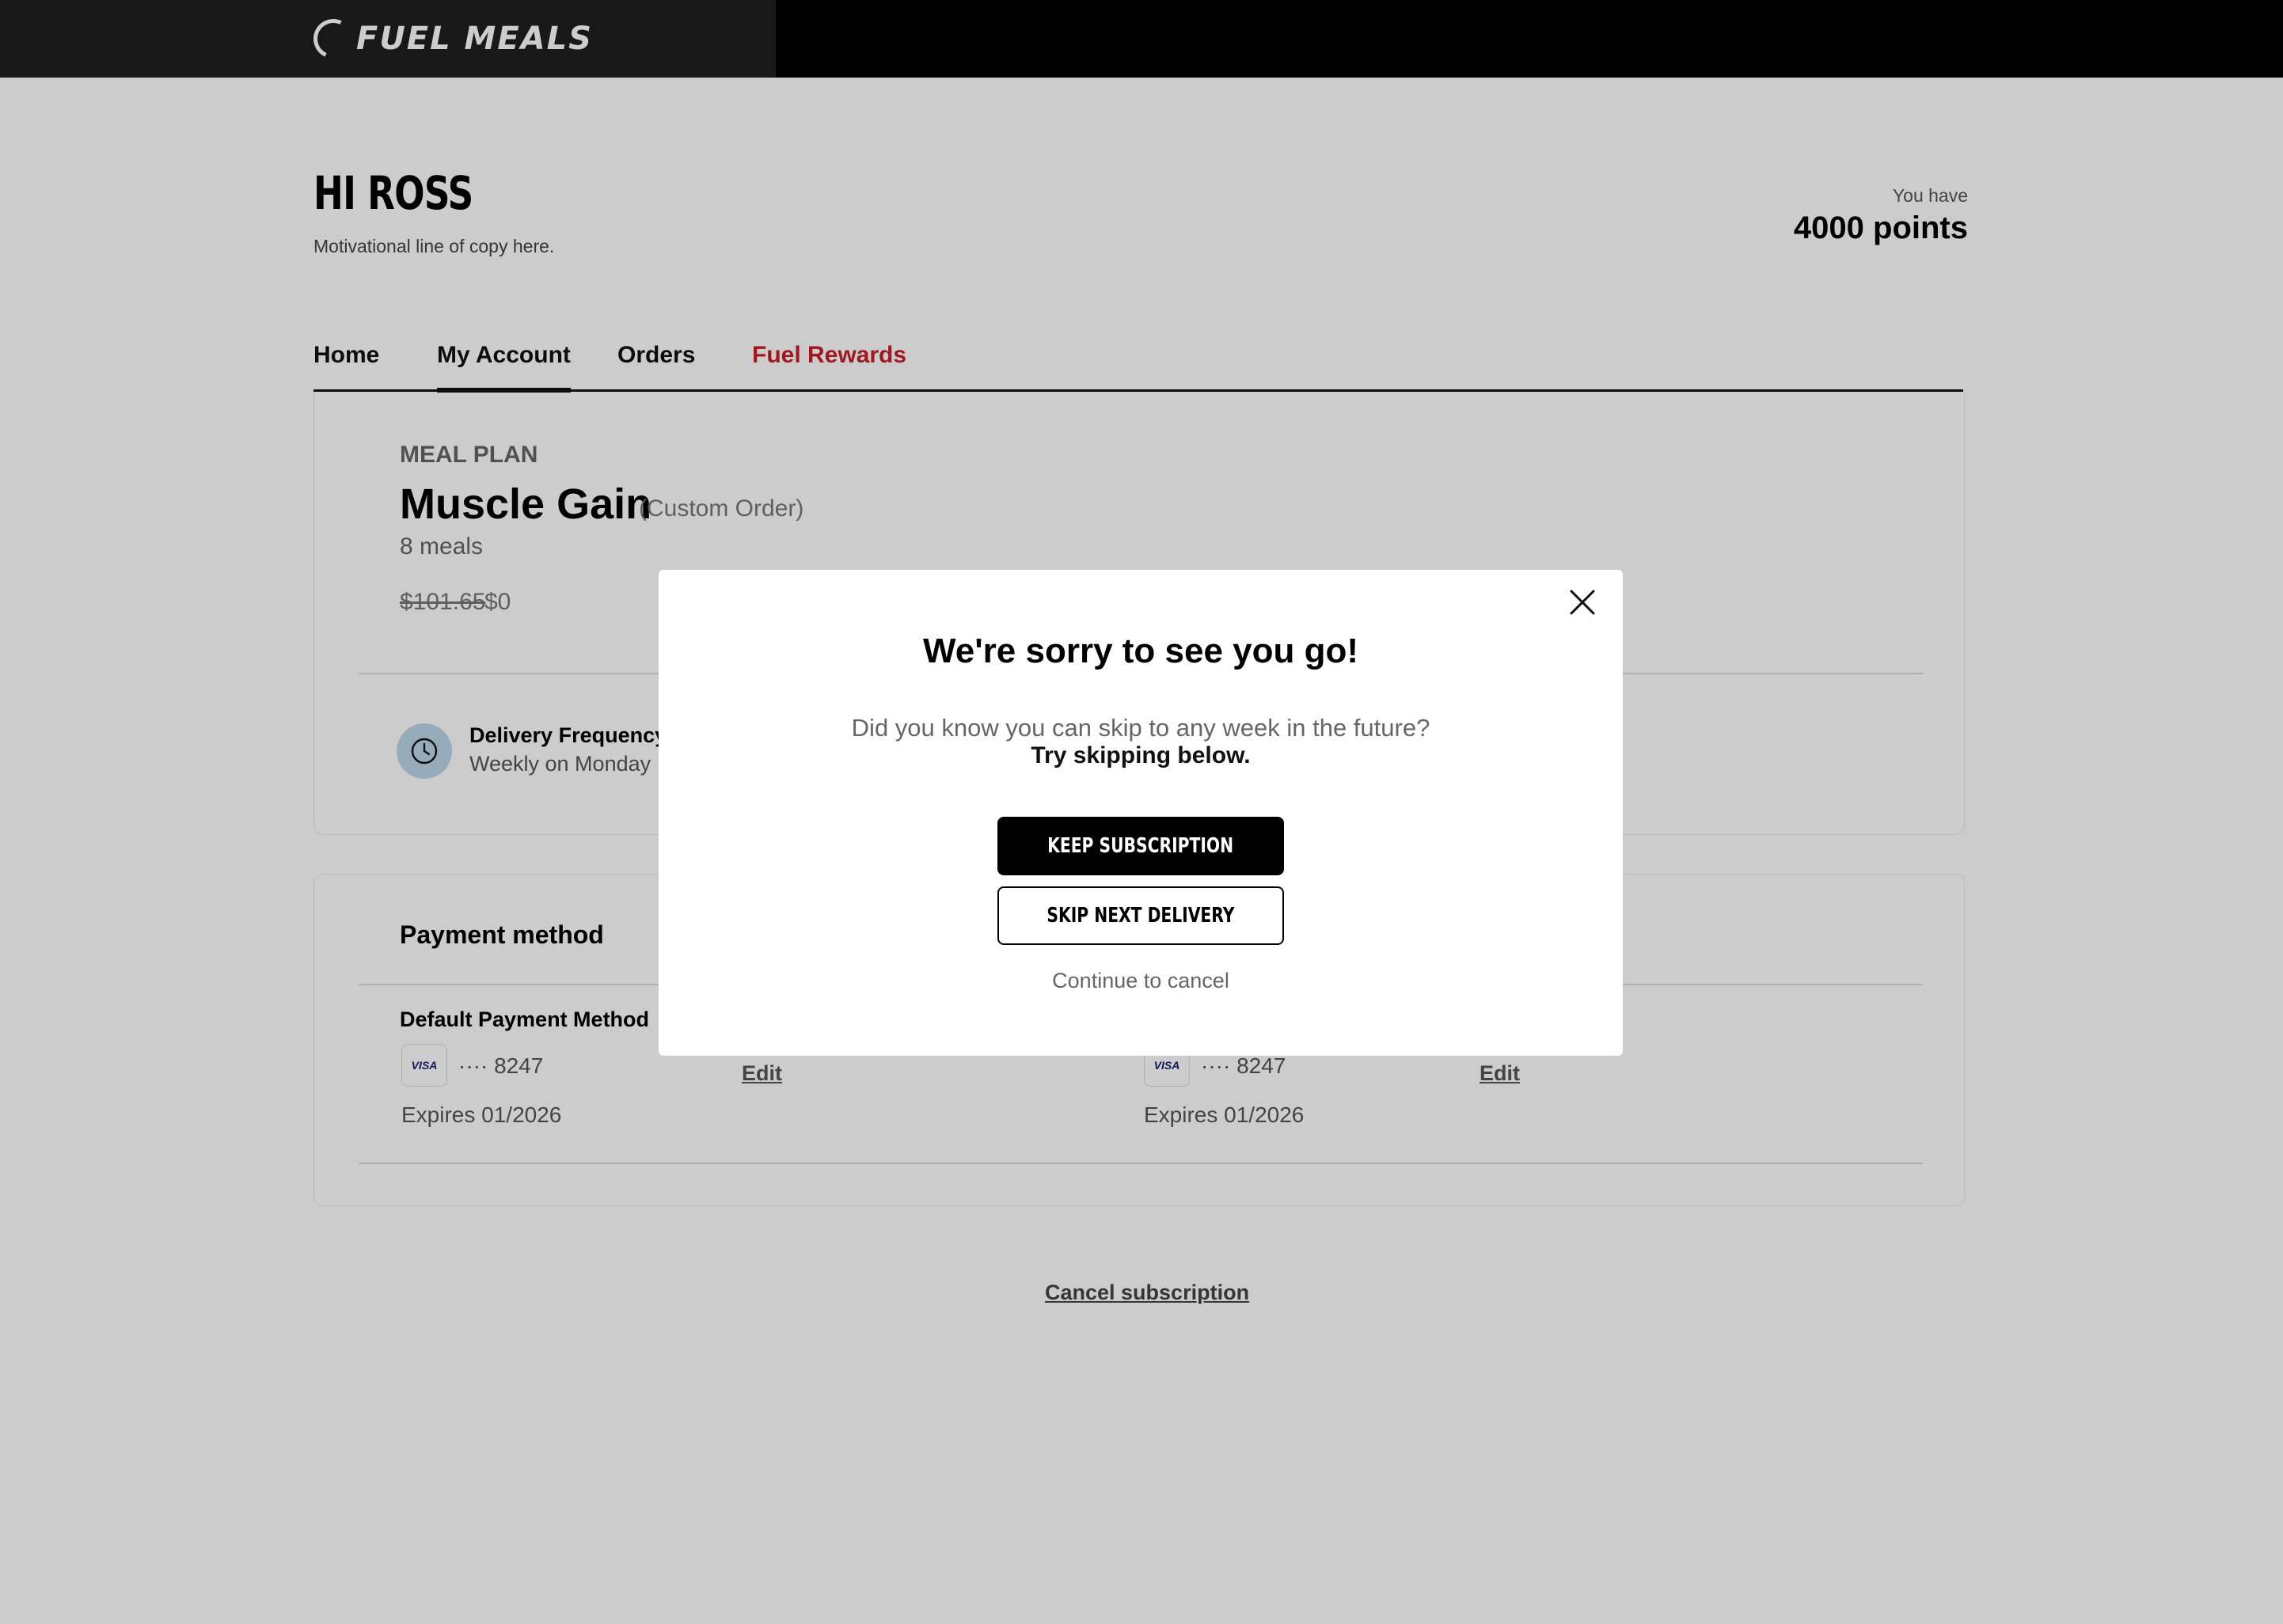  I want to click on continue-to-cancel-link: Continue to cancel, so click(1141, 981).